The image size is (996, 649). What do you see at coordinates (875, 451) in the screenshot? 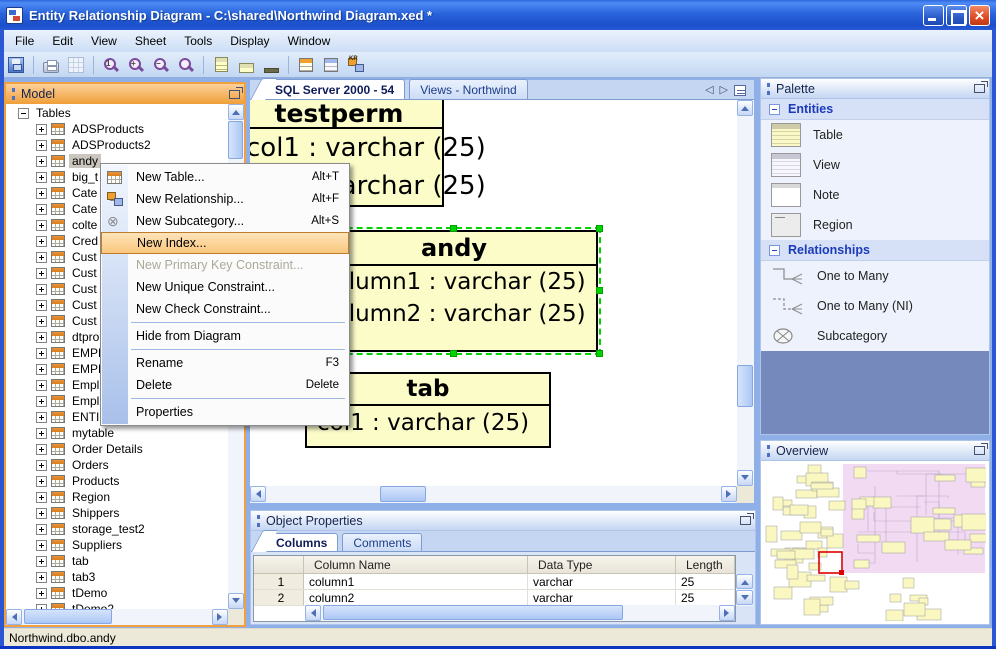
I see `overview-header: Overview` at bounding box center [875, 451].